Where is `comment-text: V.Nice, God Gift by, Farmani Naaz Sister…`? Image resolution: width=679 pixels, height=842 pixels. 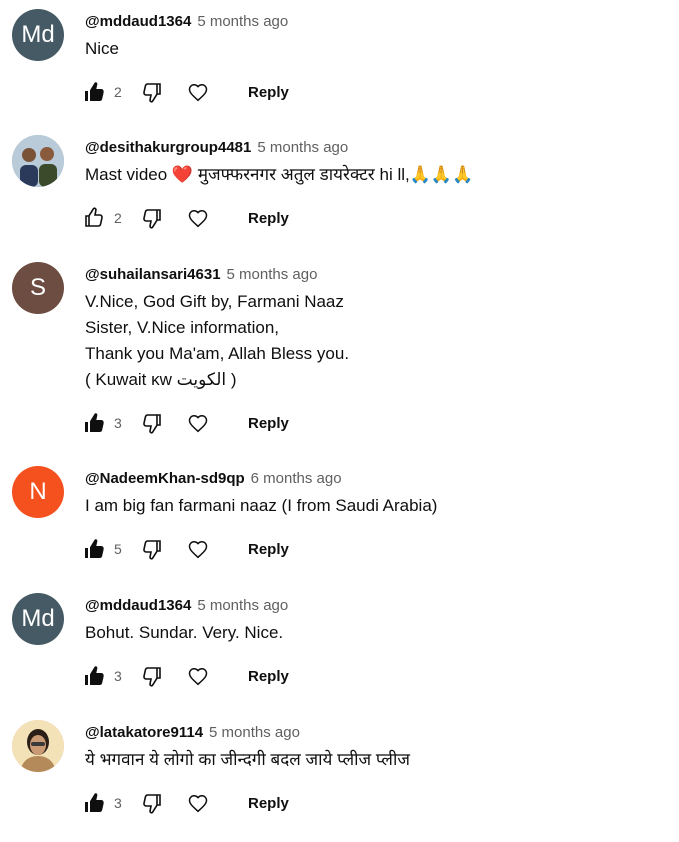
comment-text: V.Nice, God Gift by, Farmani Naaz Sister… is located at coordinates (217, 340).